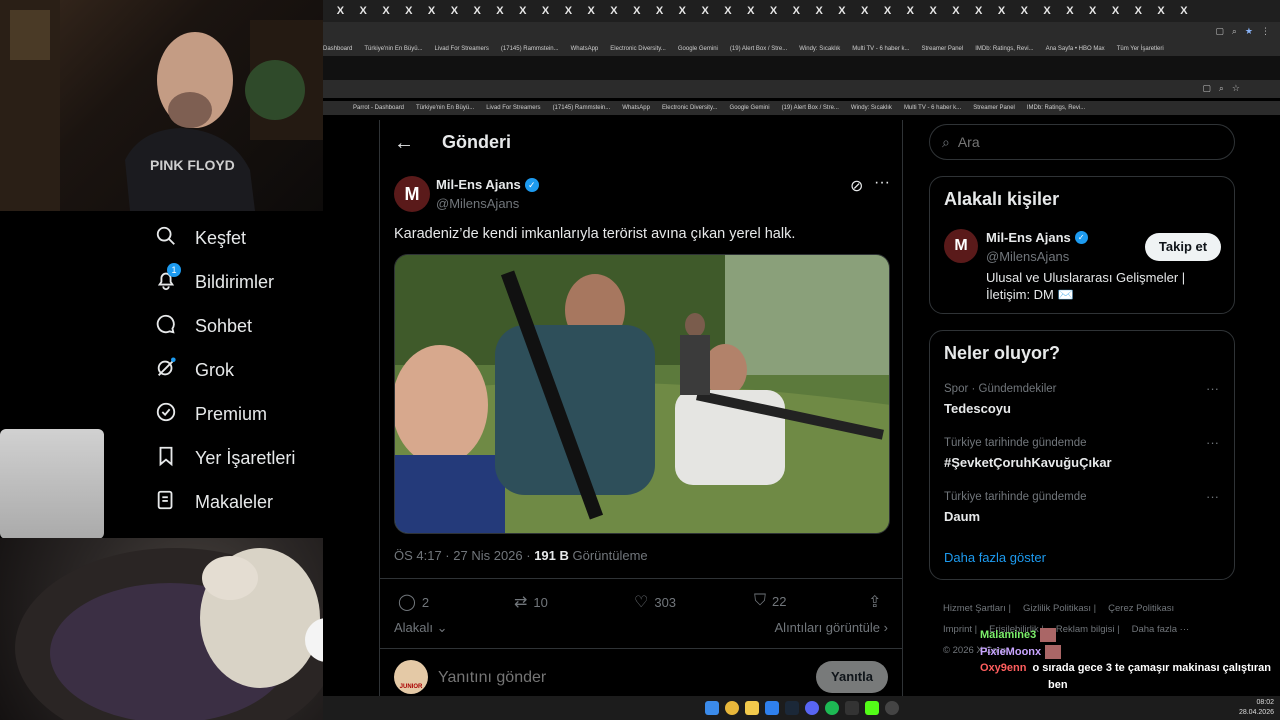  I want to click on steam-icon, so click(791, 708).